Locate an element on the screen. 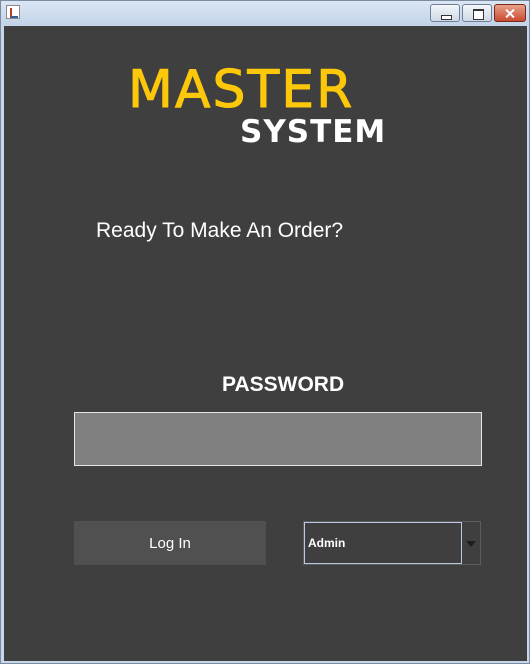 The height and width of the screenshot is (664, 530). password-field is located at coordinates (278, 439).